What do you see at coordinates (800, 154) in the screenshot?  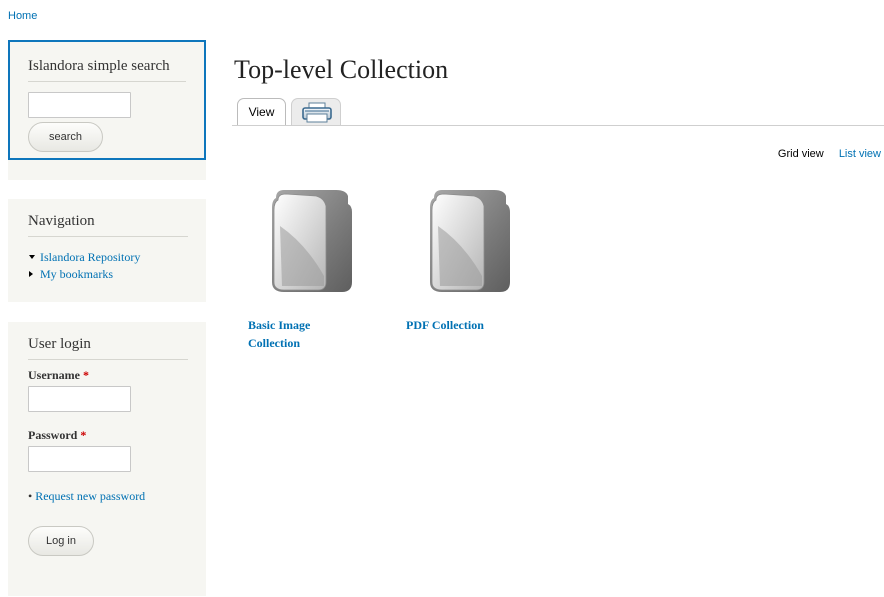 I see `grid-view-label: Grid view` at bounding box center [800, 154].